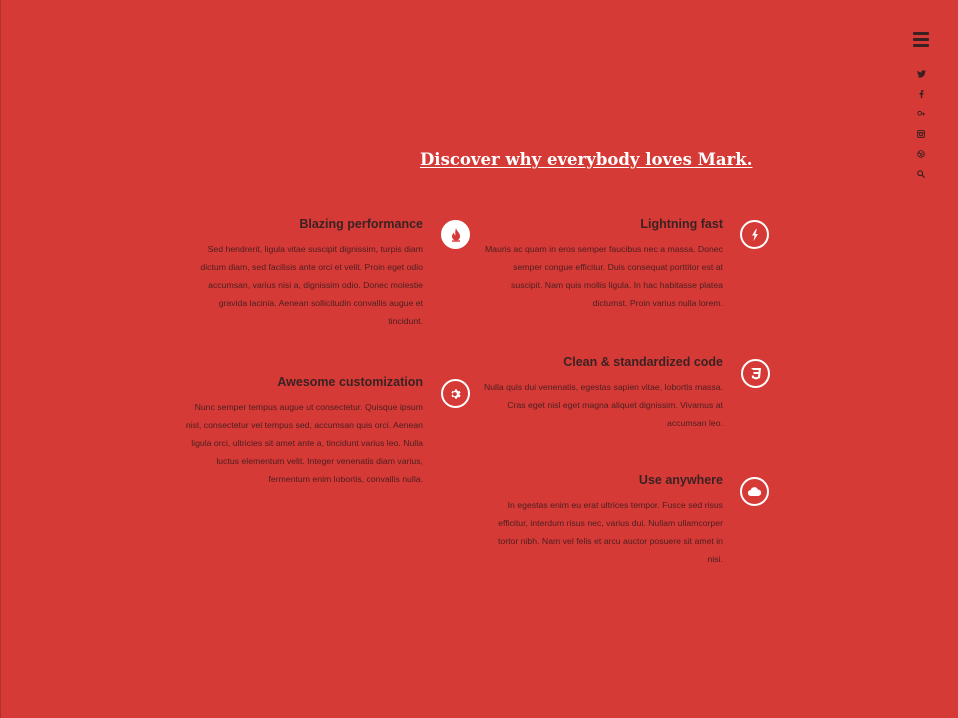 The image size is (958, 718). I want to click on lightning-icon, so click(754, 234).